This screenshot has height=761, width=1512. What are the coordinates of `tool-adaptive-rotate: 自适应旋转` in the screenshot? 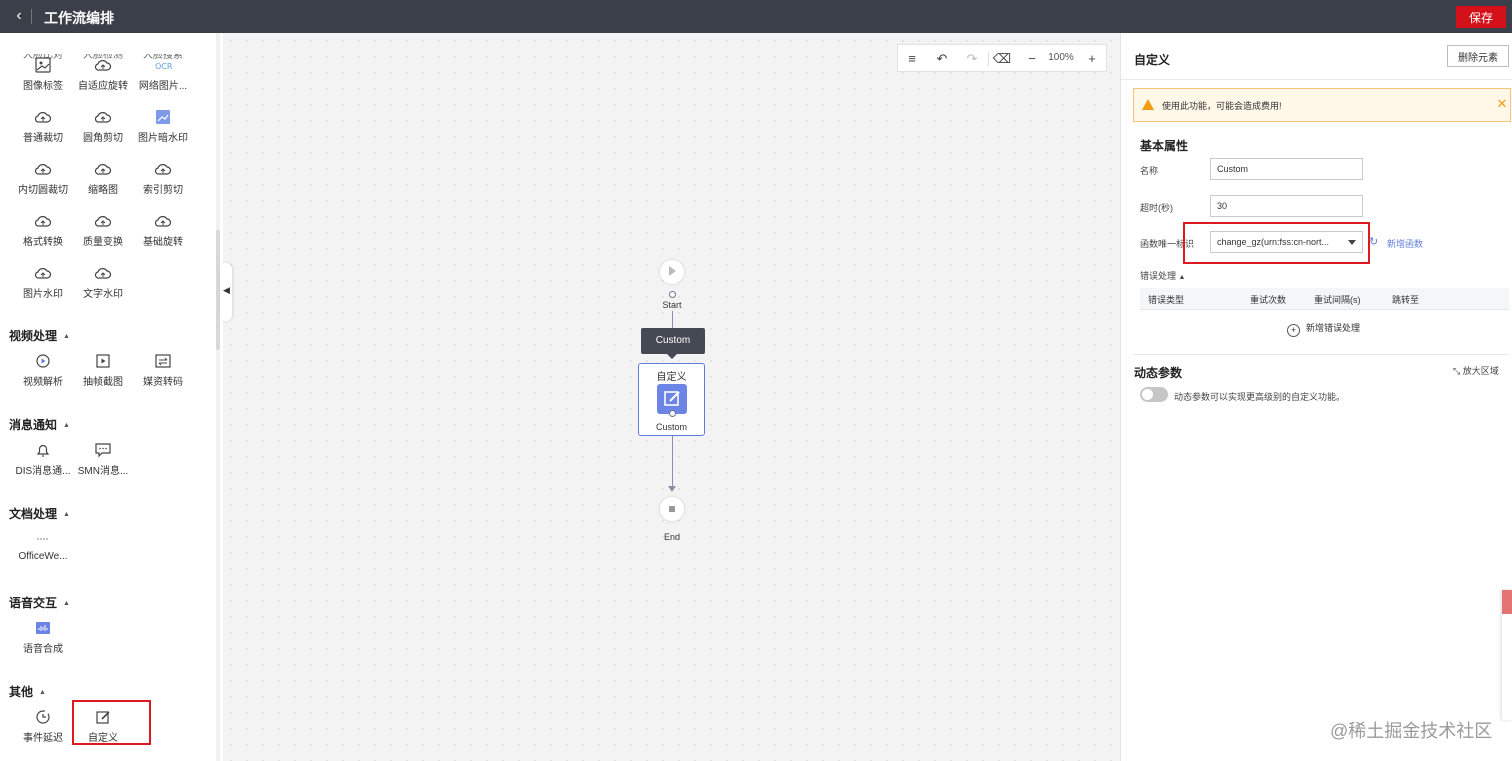 It's located at (103, 74).